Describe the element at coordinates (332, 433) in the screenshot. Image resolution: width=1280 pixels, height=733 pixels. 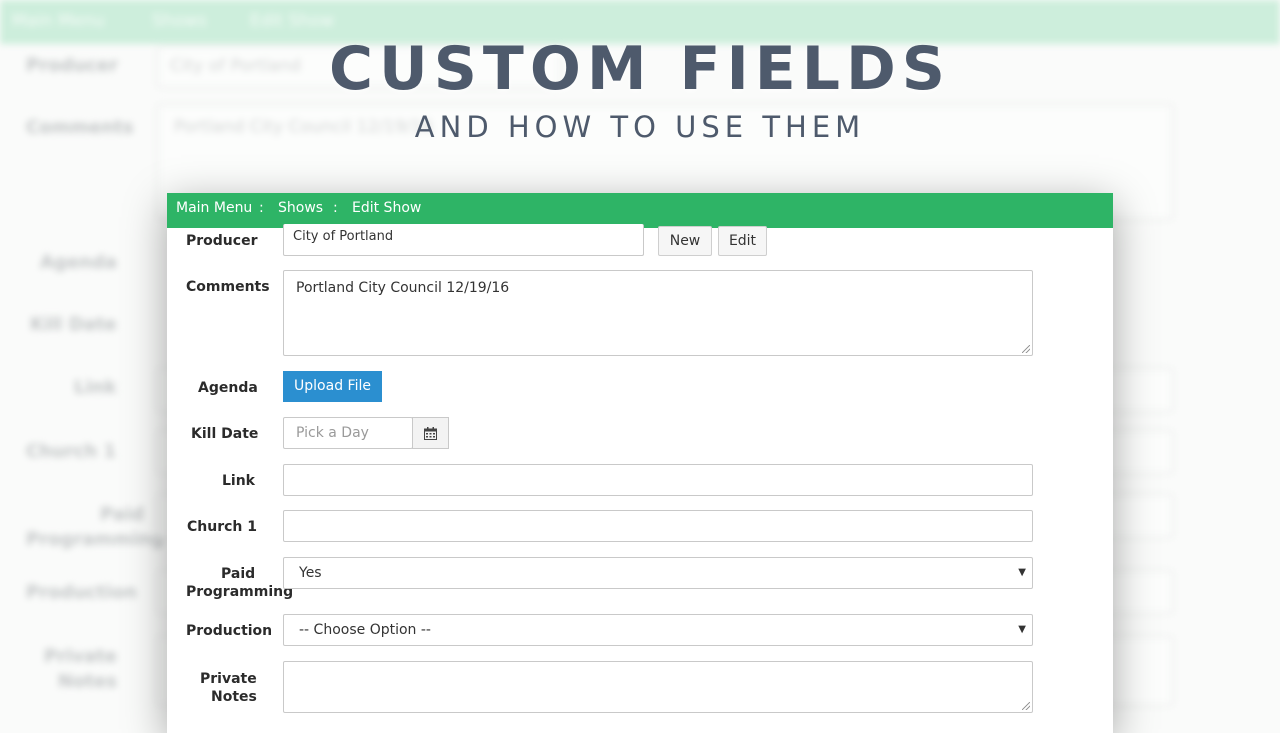
I see `kill-date-placeholder: Pick a Day` at that location.